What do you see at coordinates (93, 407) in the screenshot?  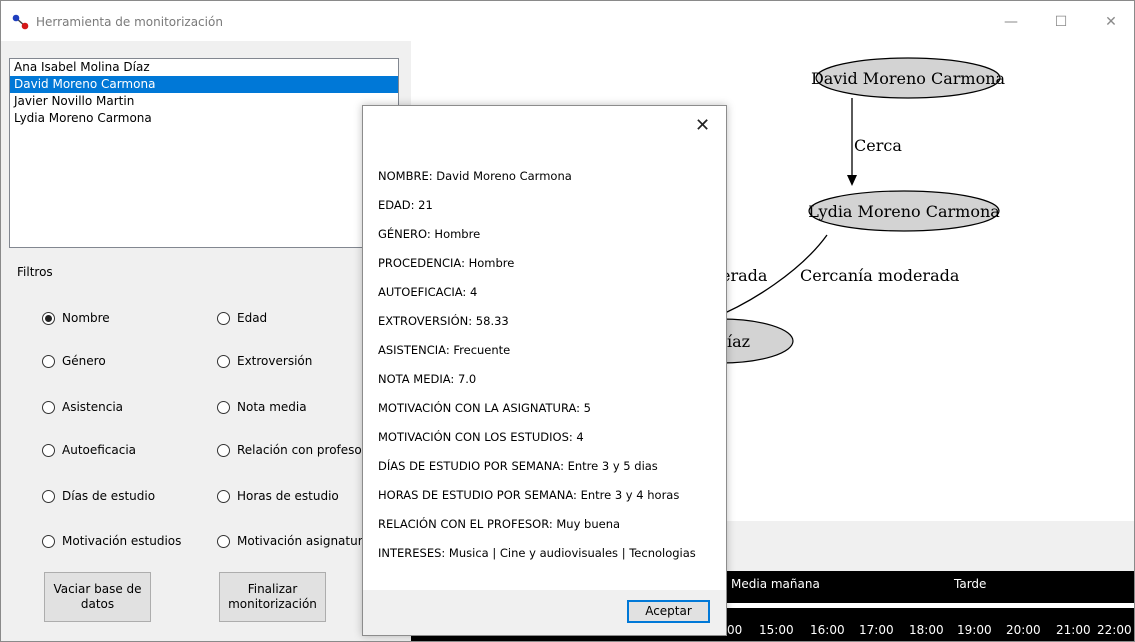 I see `radio-label: Asistencia` at bounding box center [93, 407].